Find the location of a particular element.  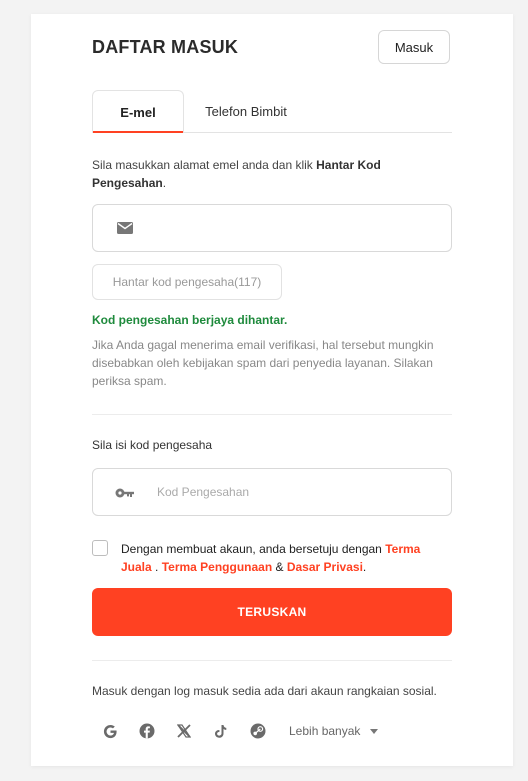

continue-button: TERUSKAN is located at coordinates (272, 612).